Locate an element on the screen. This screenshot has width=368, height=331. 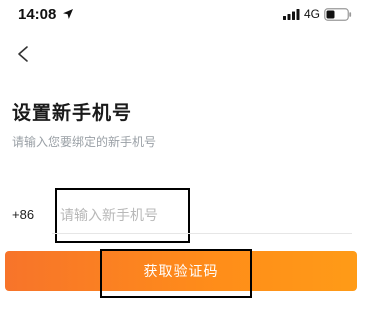
page-title: 设置新手机号 is located at coordinates (72, 113).